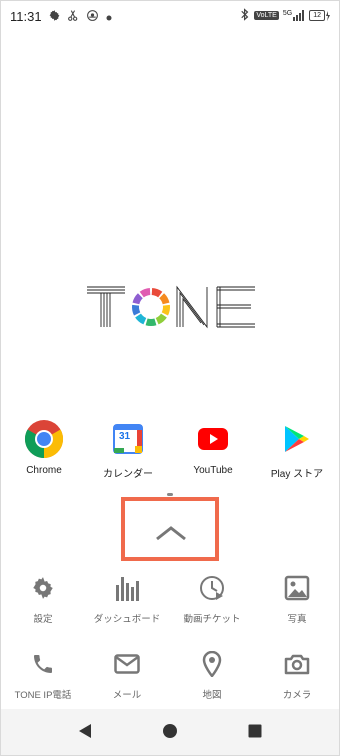 This screenshot has height=756, width=340. Describe the element at coordinates (92, 17) in the screenshot. I see `sunset-icon` at that location.